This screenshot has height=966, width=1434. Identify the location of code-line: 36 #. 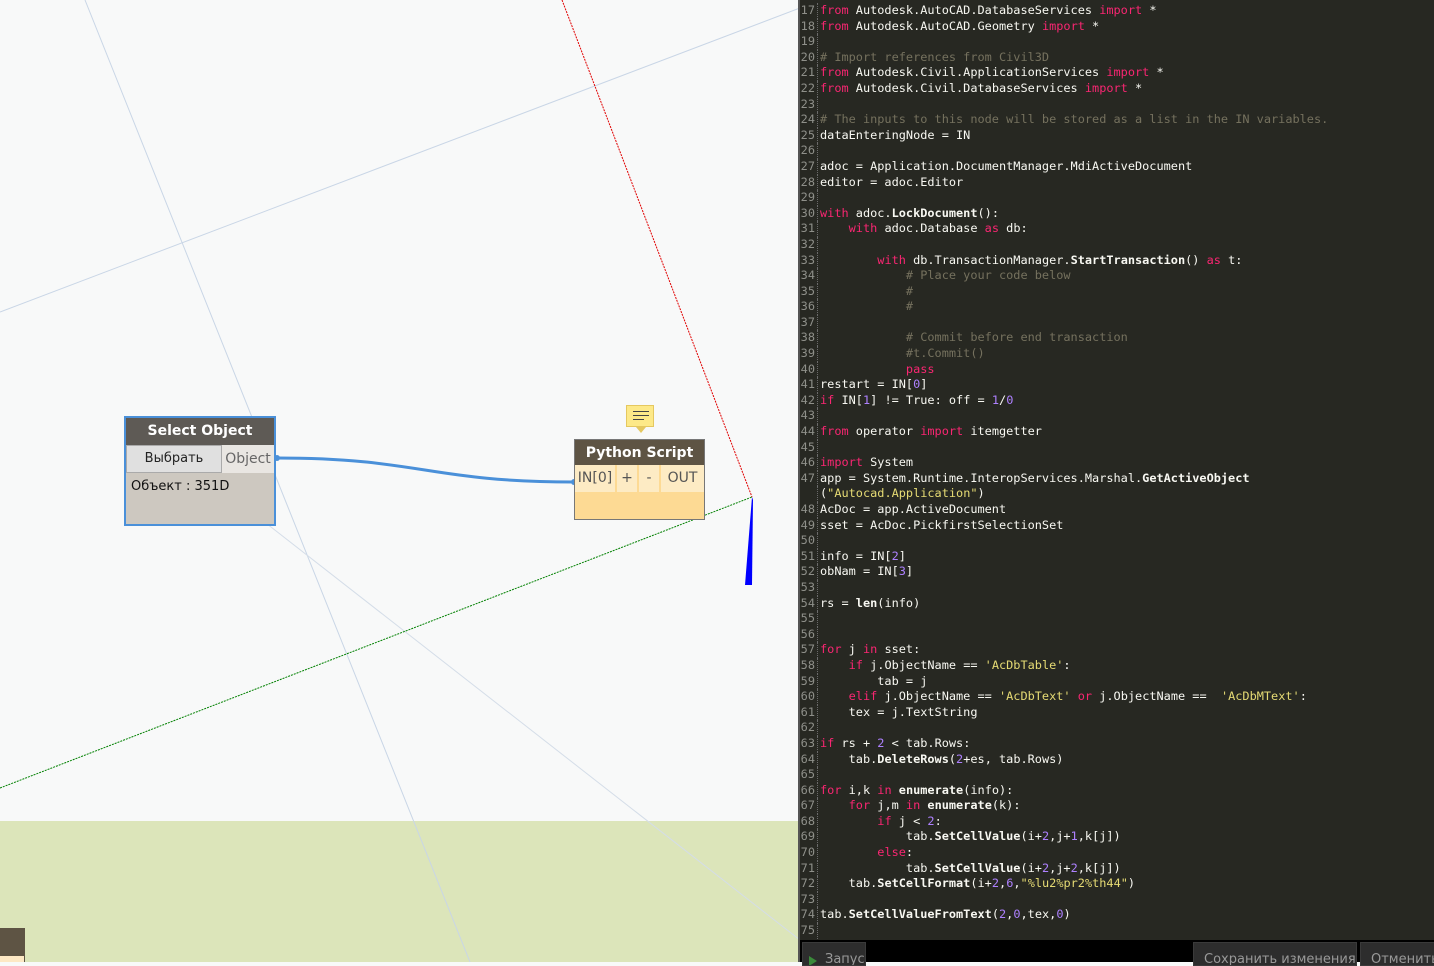
(1064, 307).